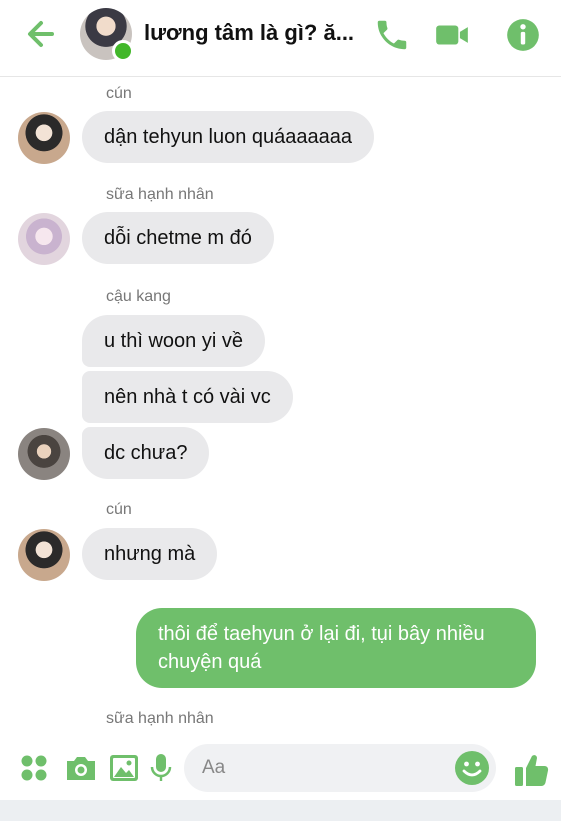 This screenshot has height=821, width=561. I want to click on message-bubble: dc chưa?, so click(146, 453).